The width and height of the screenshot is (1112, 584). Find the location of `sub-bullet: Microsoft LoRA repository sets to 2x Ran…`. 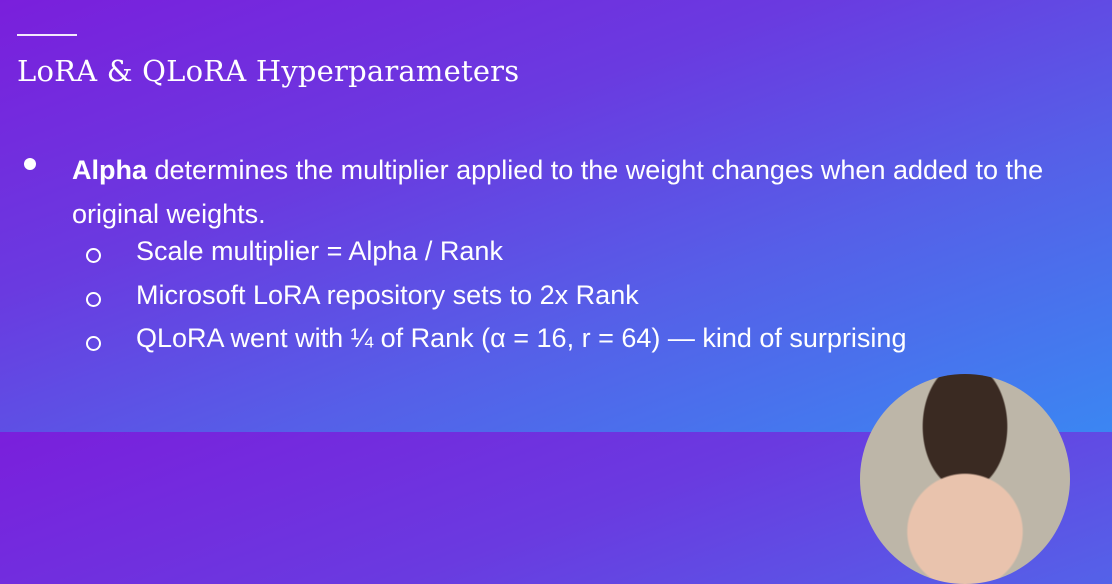

sub-bullet: Microsoft LoRA repository sets to 2x Ran… is located at coordinates (387, 295).